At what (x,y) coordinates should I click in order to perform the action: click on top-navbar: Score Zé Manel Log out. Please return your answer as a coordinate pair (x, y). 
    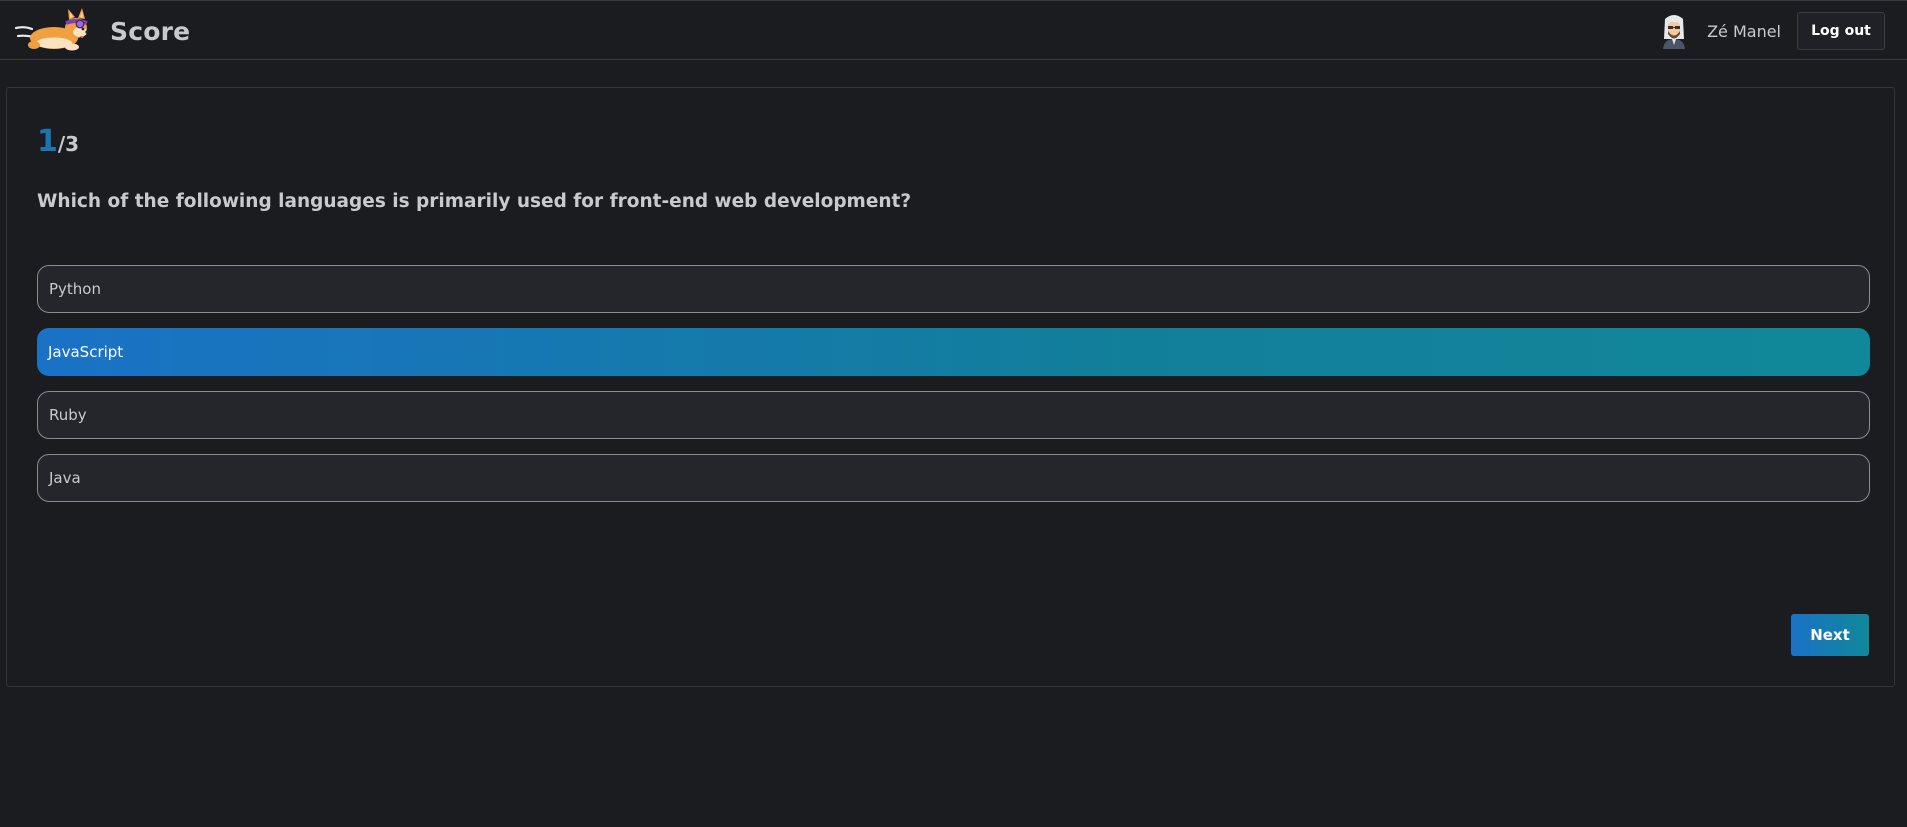
    Looking at the image, I should click on (953, 30).